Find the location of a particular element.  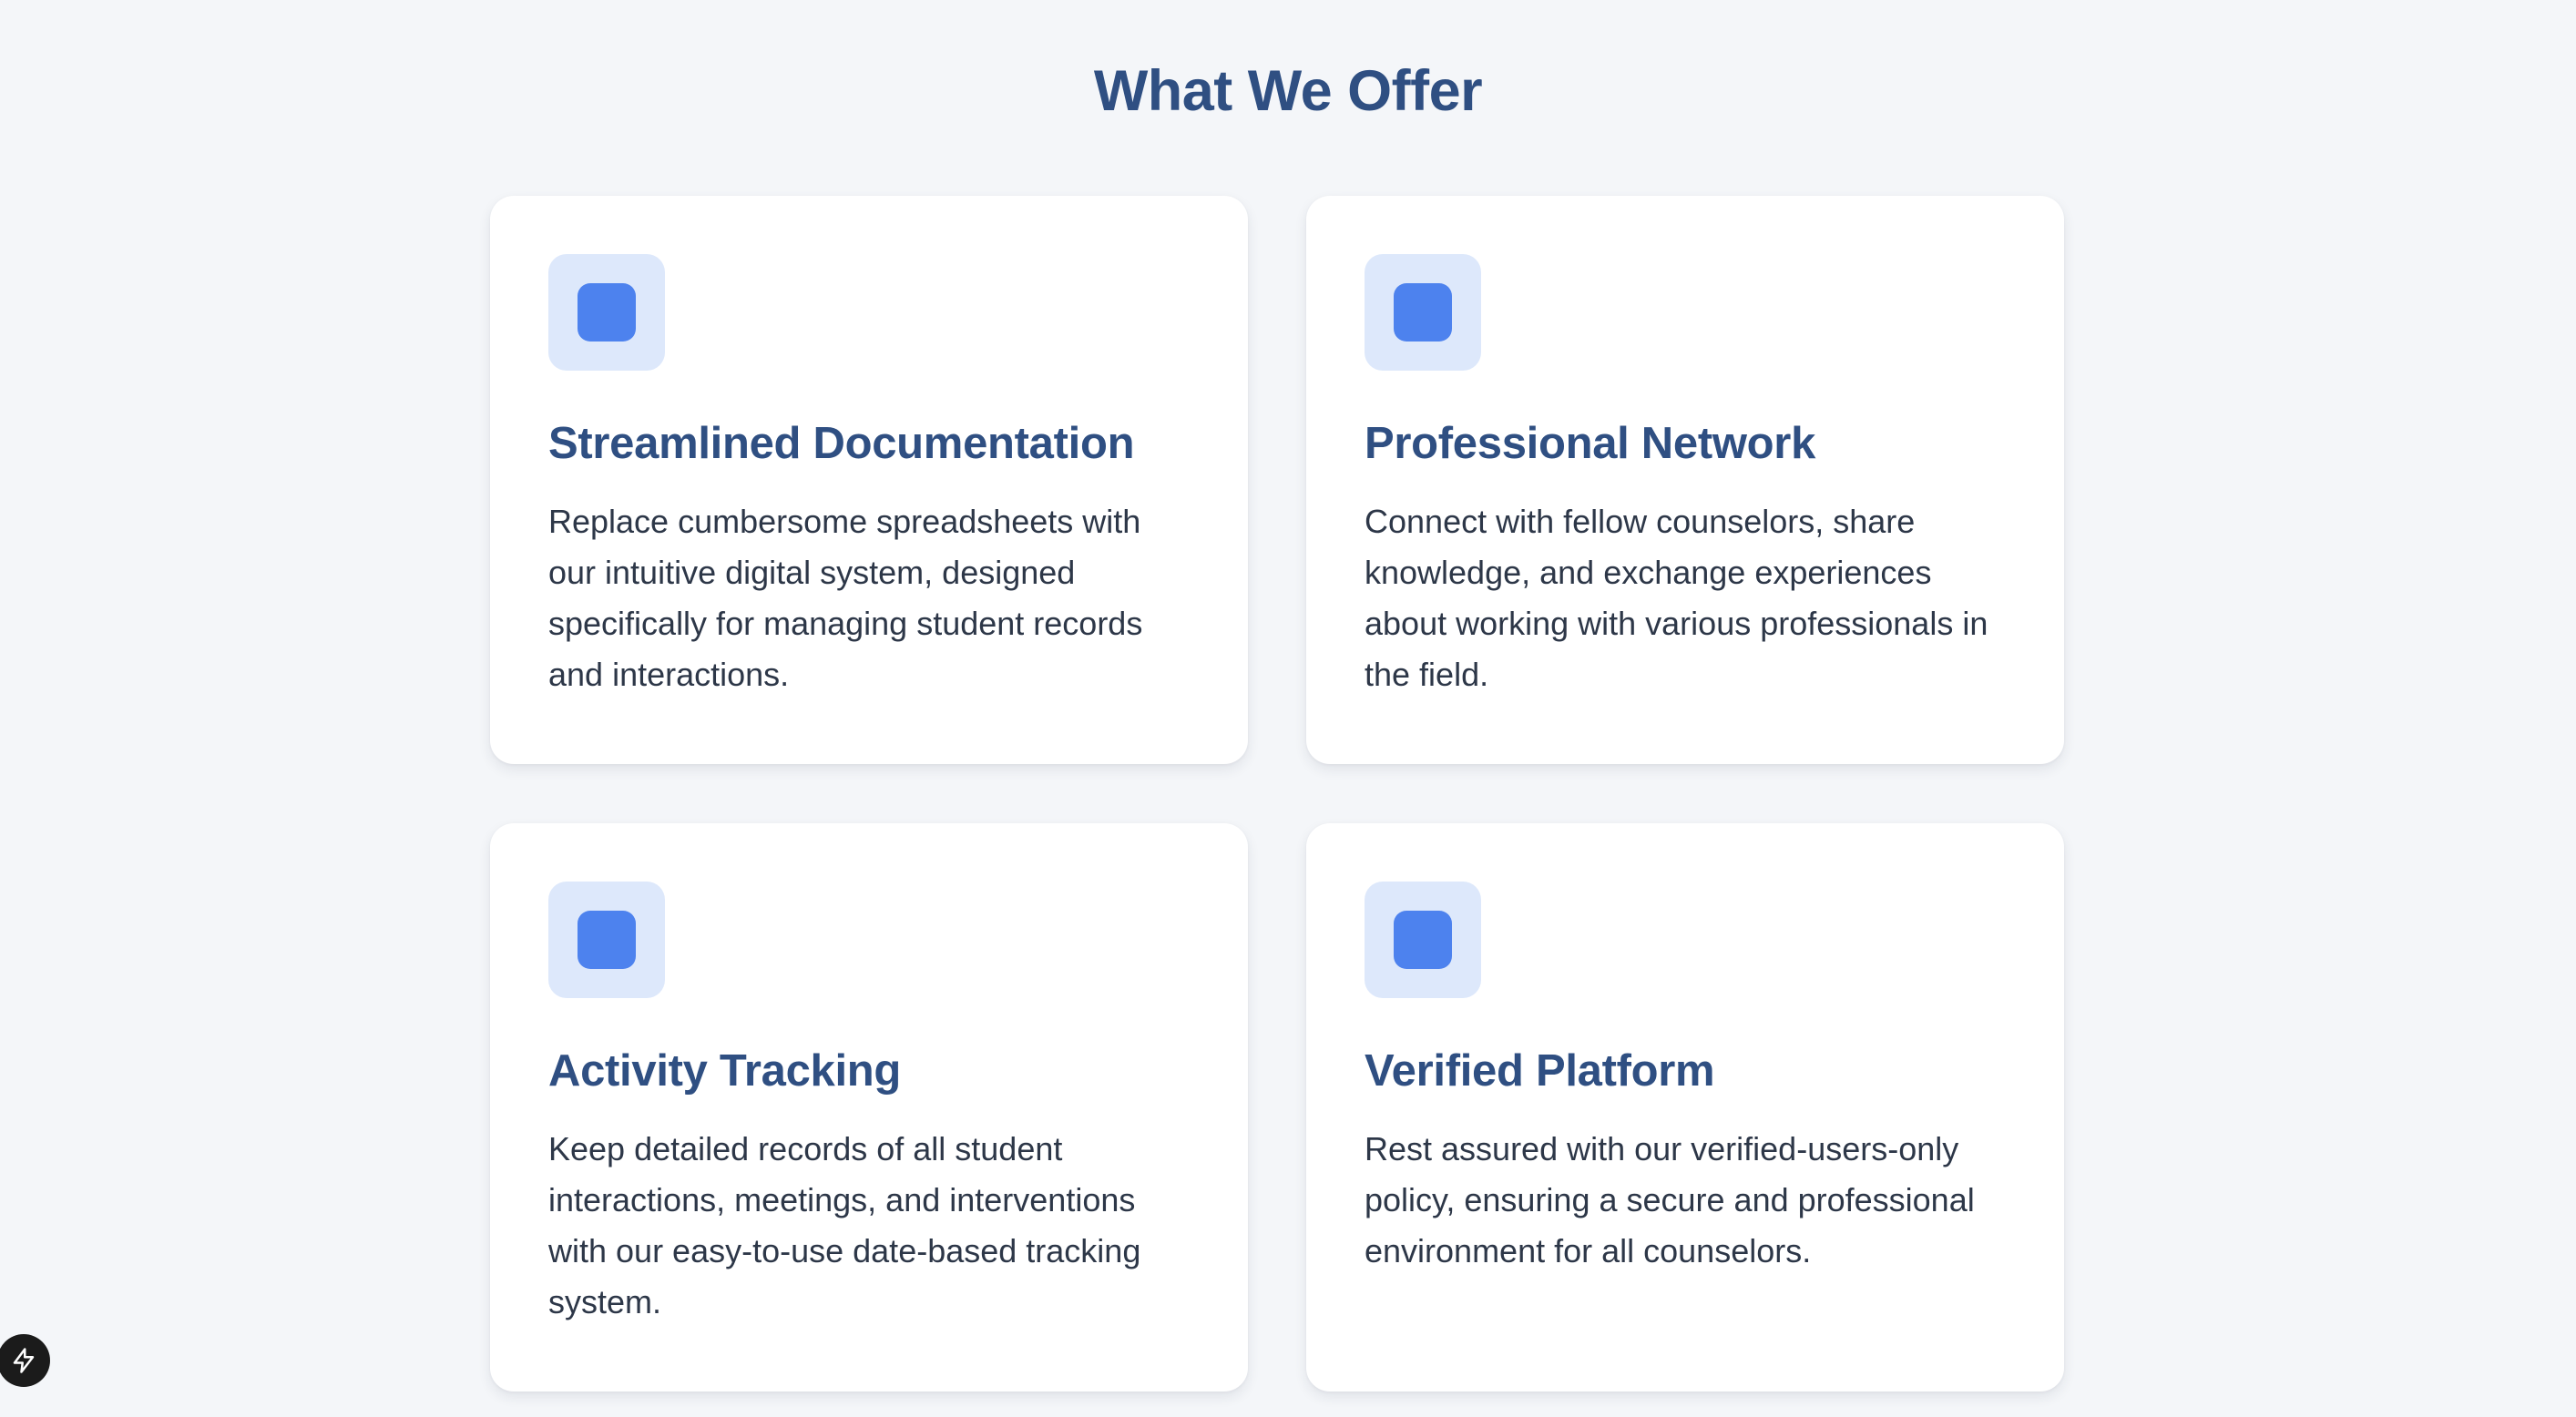

section-title: What We Offer is located at coordinates (1288, 91).